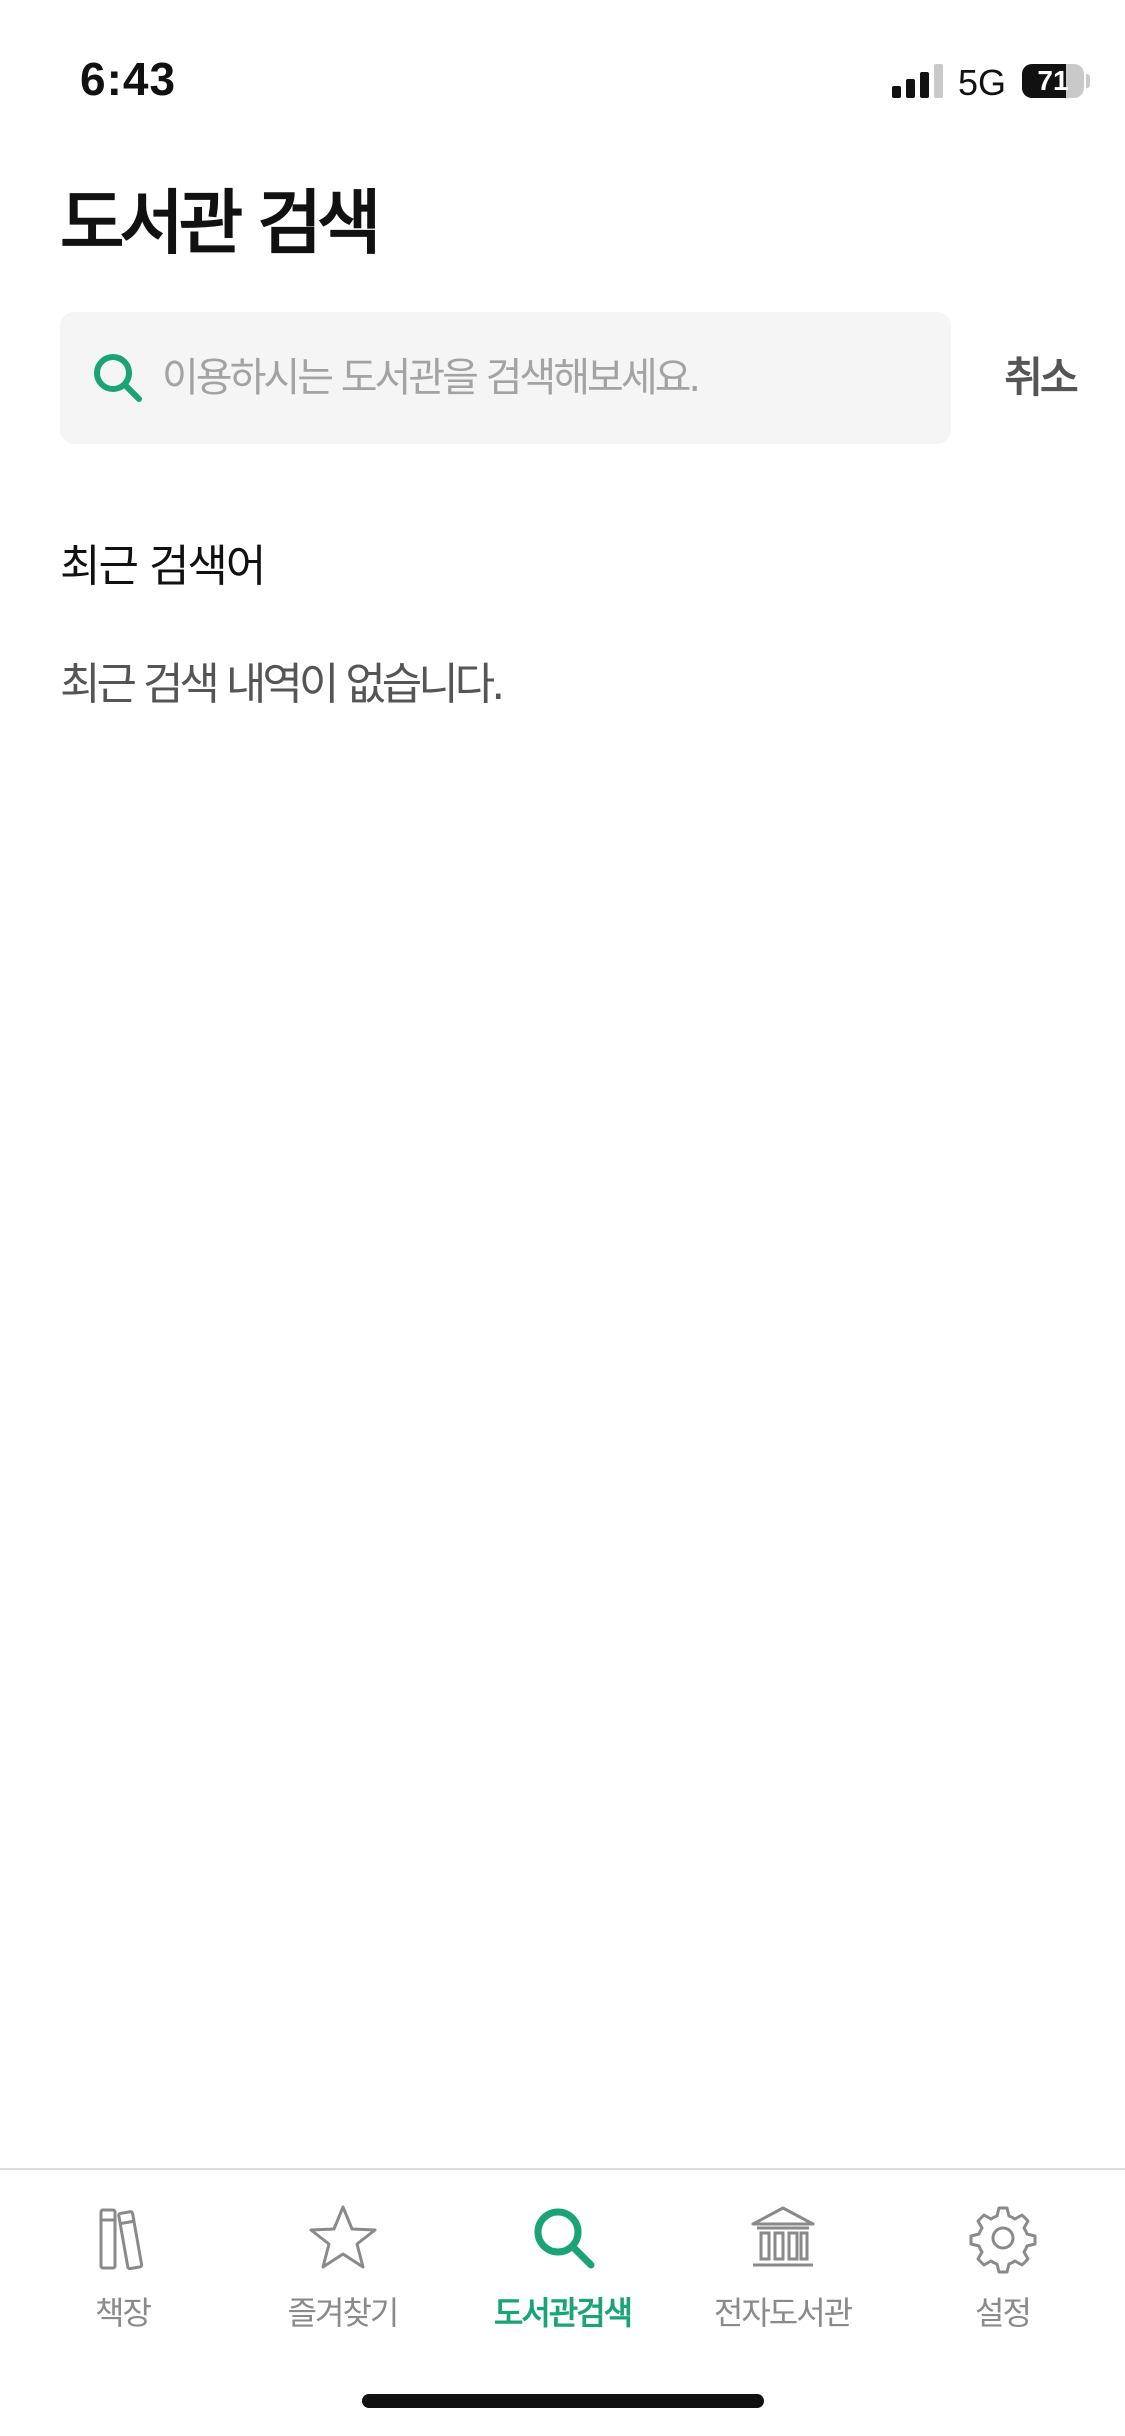 The image size is (1125, 2436). I want to click on status-time: 6:43, so click(128, 79).